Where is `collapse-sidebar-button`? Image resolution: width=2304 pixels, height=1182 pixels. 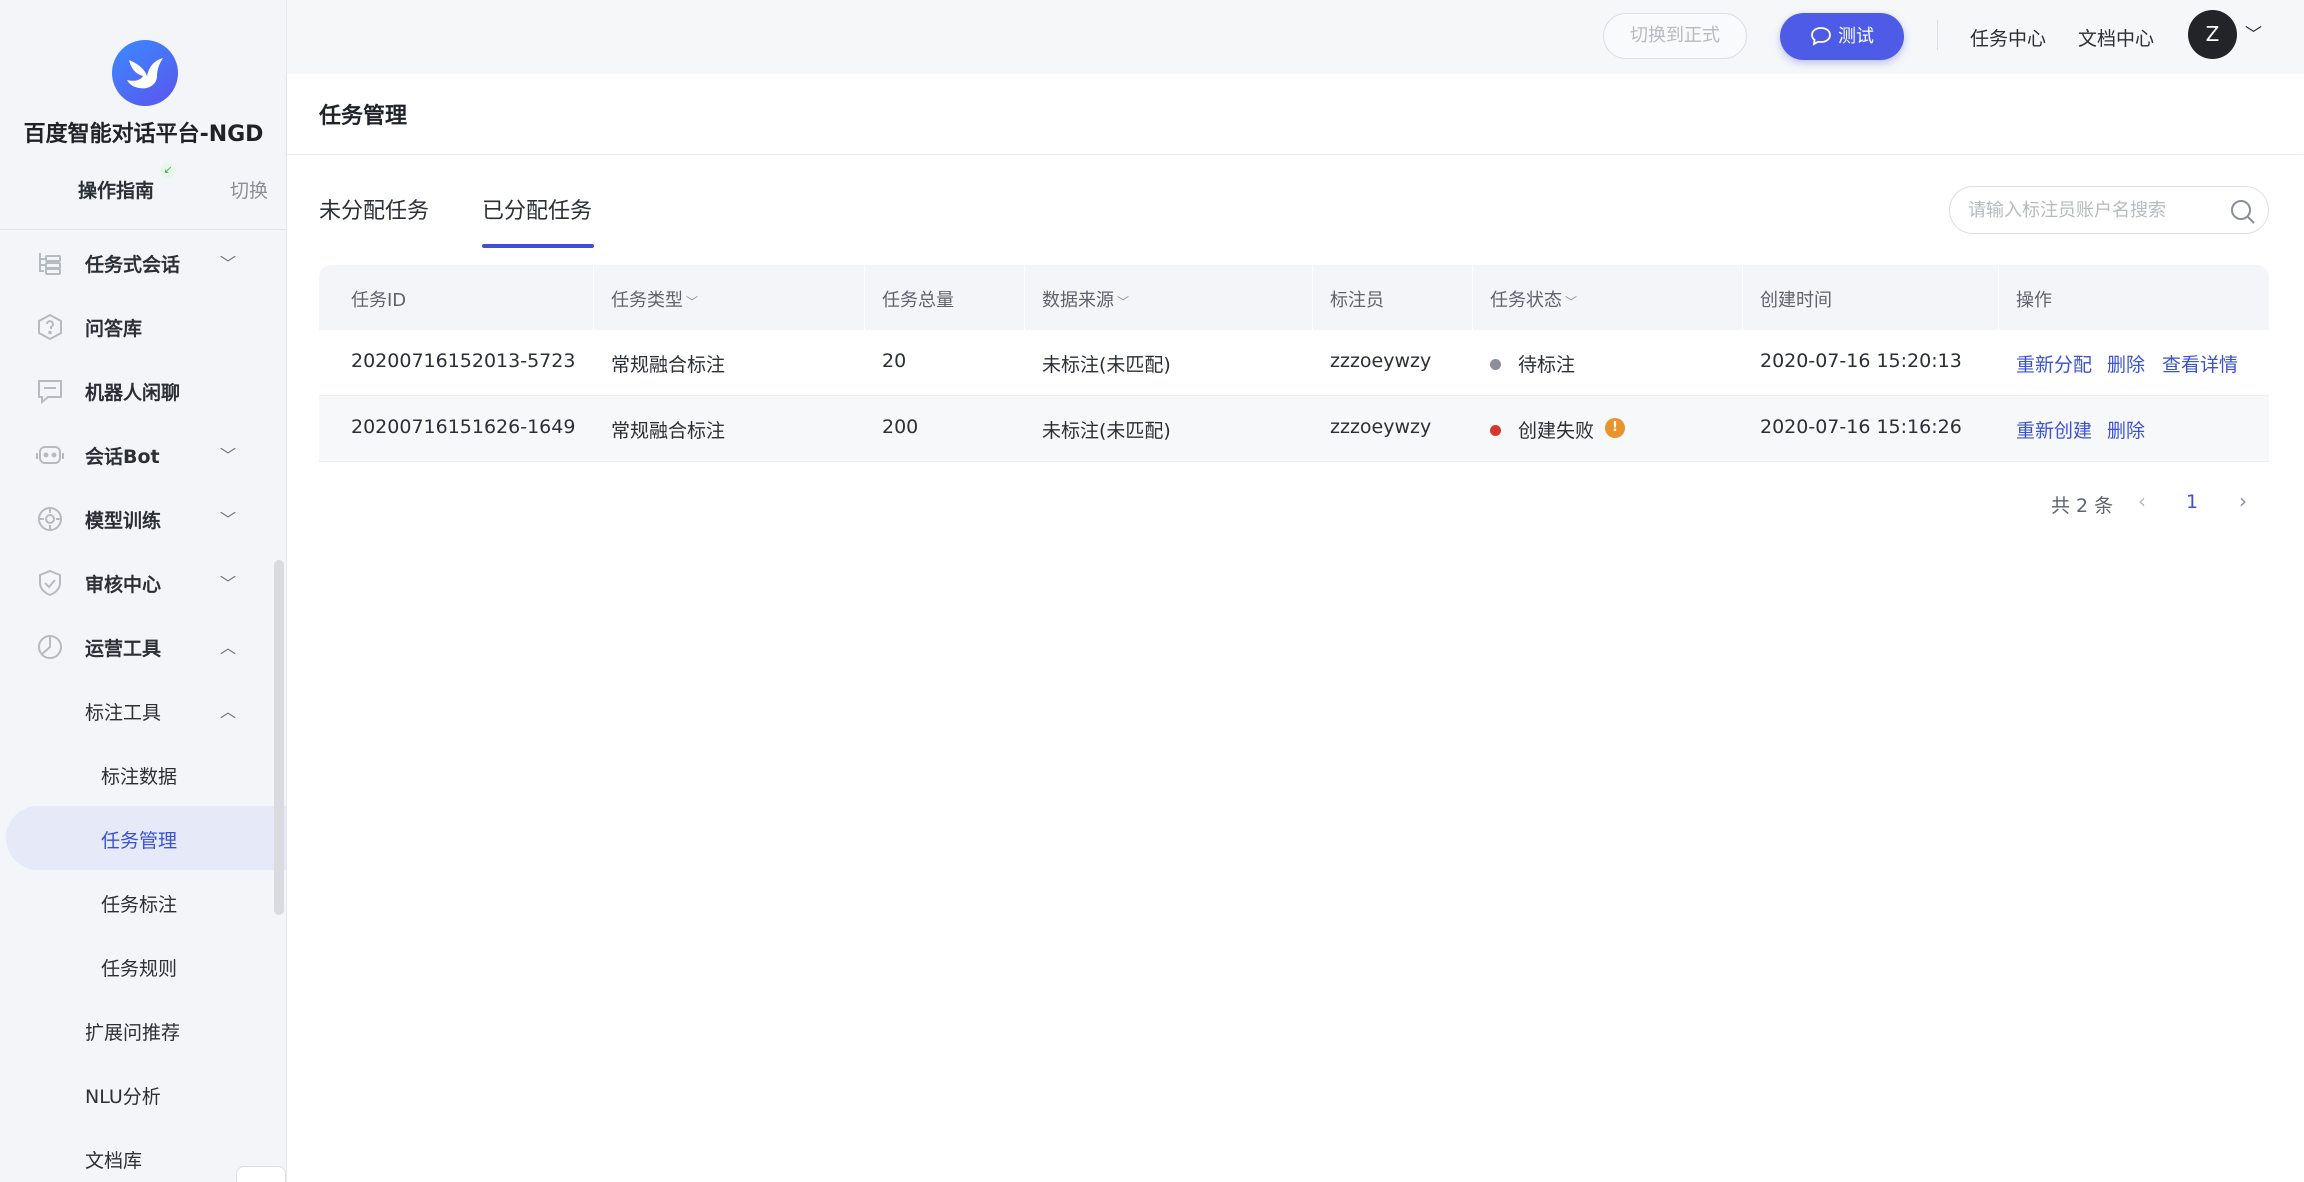
collapse-sidebar-button is located at coordinates (261, 1174).